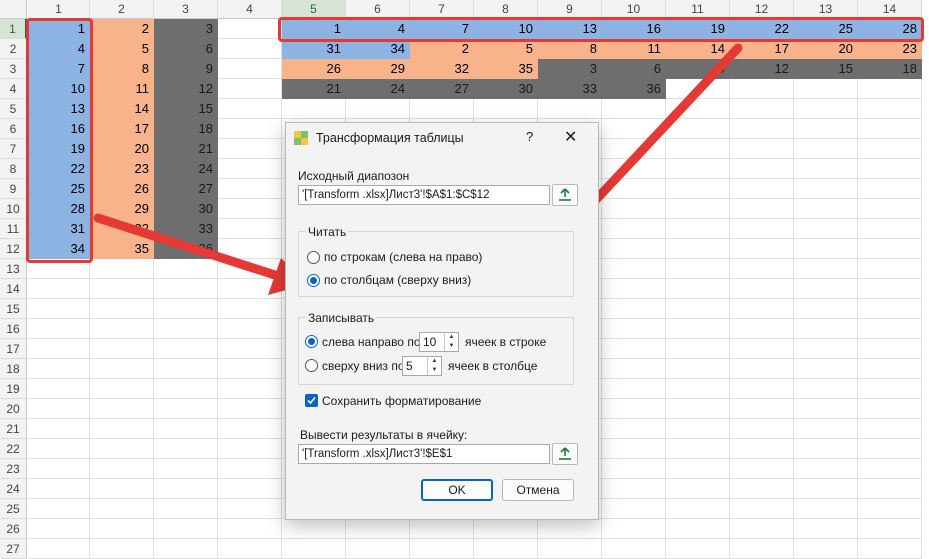  What do you see at coordinates (570, 49) in the screenshot?
I see `result-cell: 8` at bounding box center [570, 49].